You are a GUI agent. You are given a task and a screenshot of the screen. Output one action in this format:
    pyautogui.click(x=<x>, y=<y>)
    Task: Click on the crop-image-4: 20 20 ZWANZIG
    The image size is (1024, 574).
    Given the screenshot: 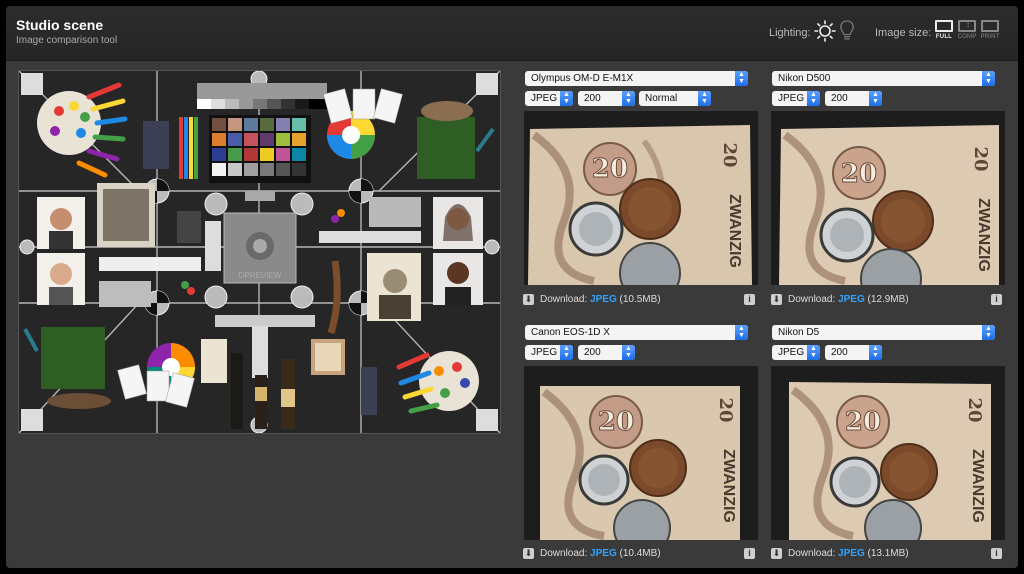 What is the action you would take?
    pyautogui.click(x=888, y=453)
    